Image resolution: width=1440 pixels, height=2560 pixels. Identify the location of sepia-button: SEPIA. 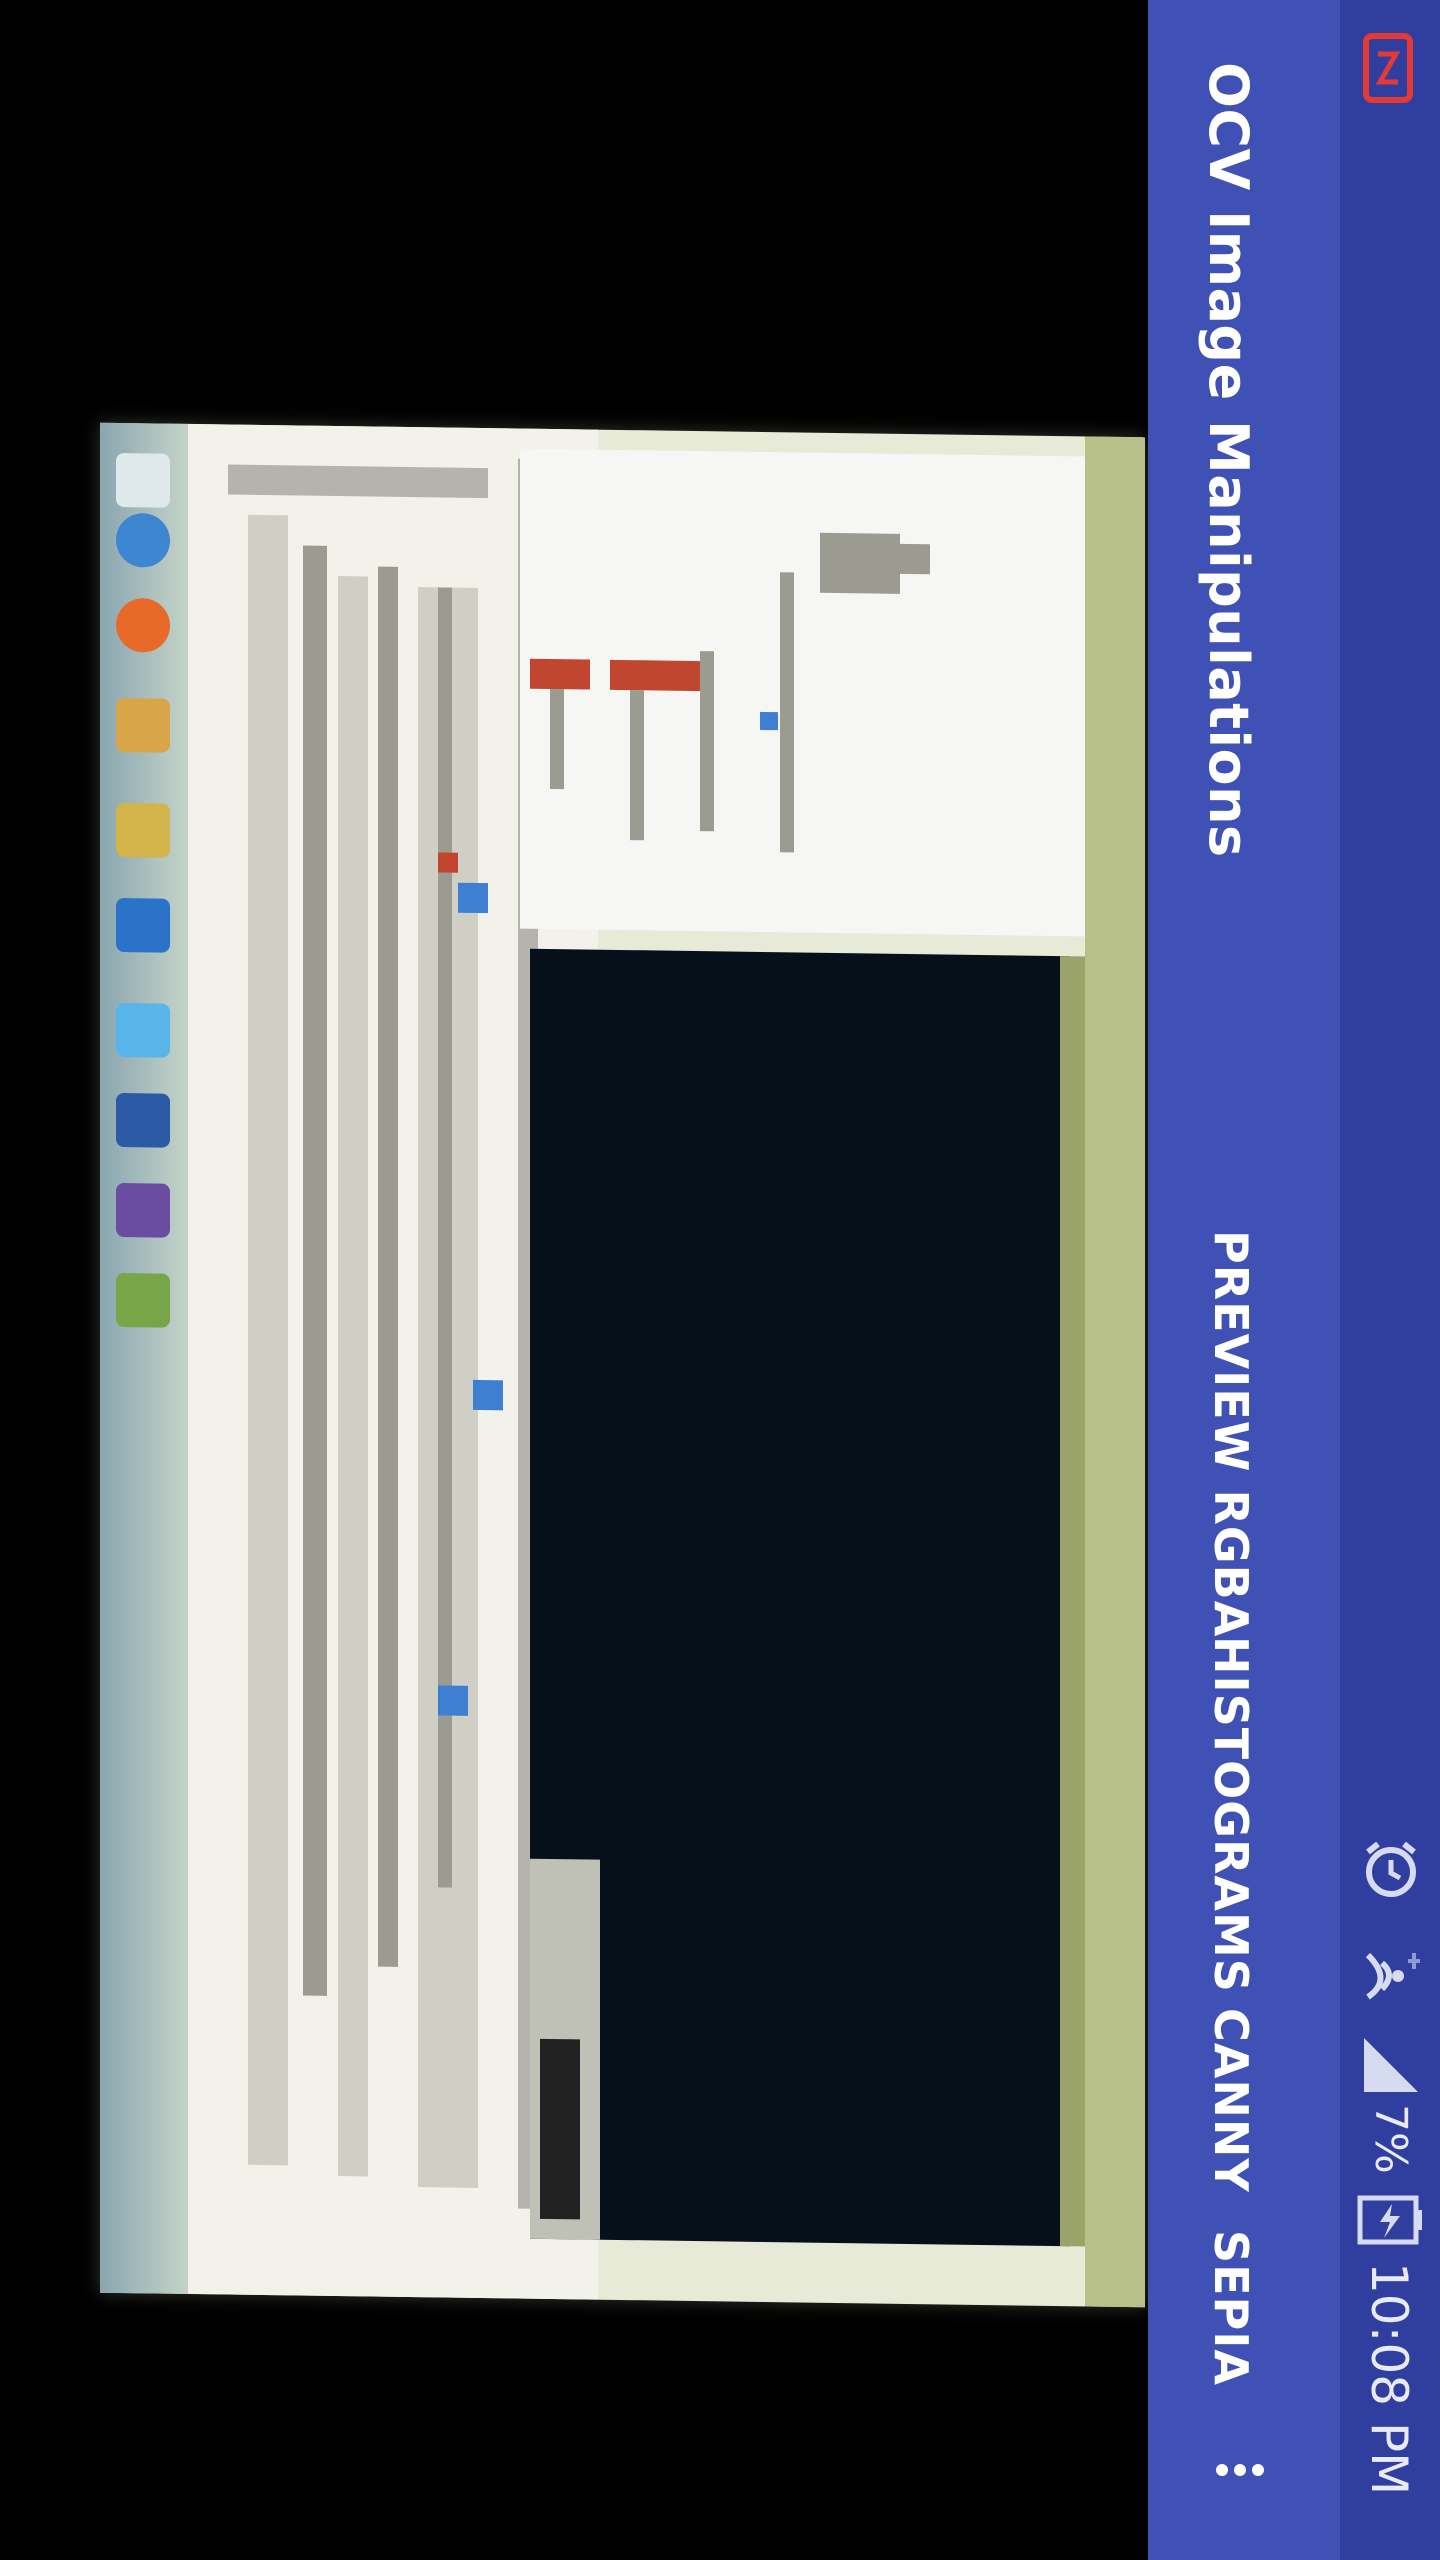
(1231, 2308).